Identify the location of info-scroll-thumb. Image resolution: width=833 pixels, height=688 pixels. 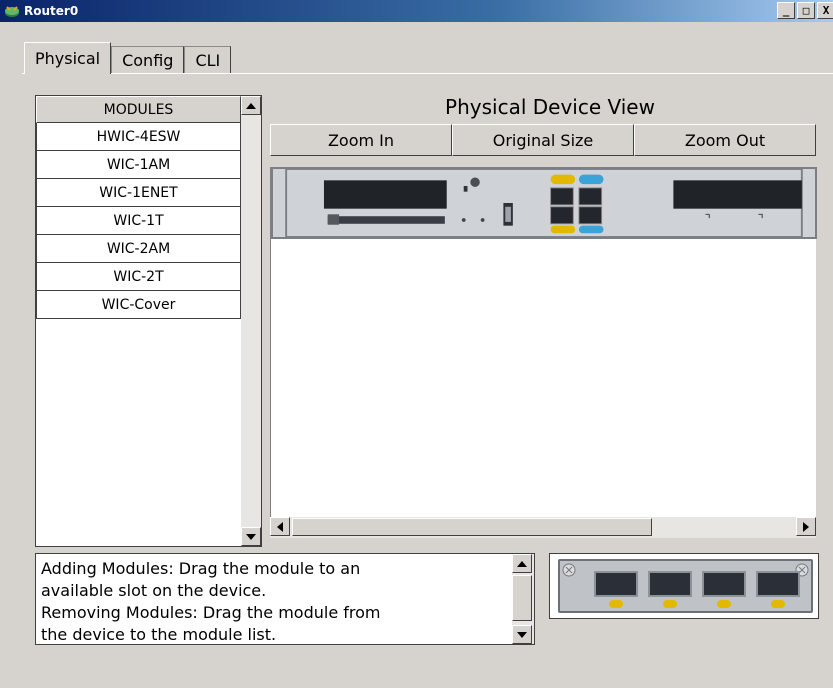
(522, 598).